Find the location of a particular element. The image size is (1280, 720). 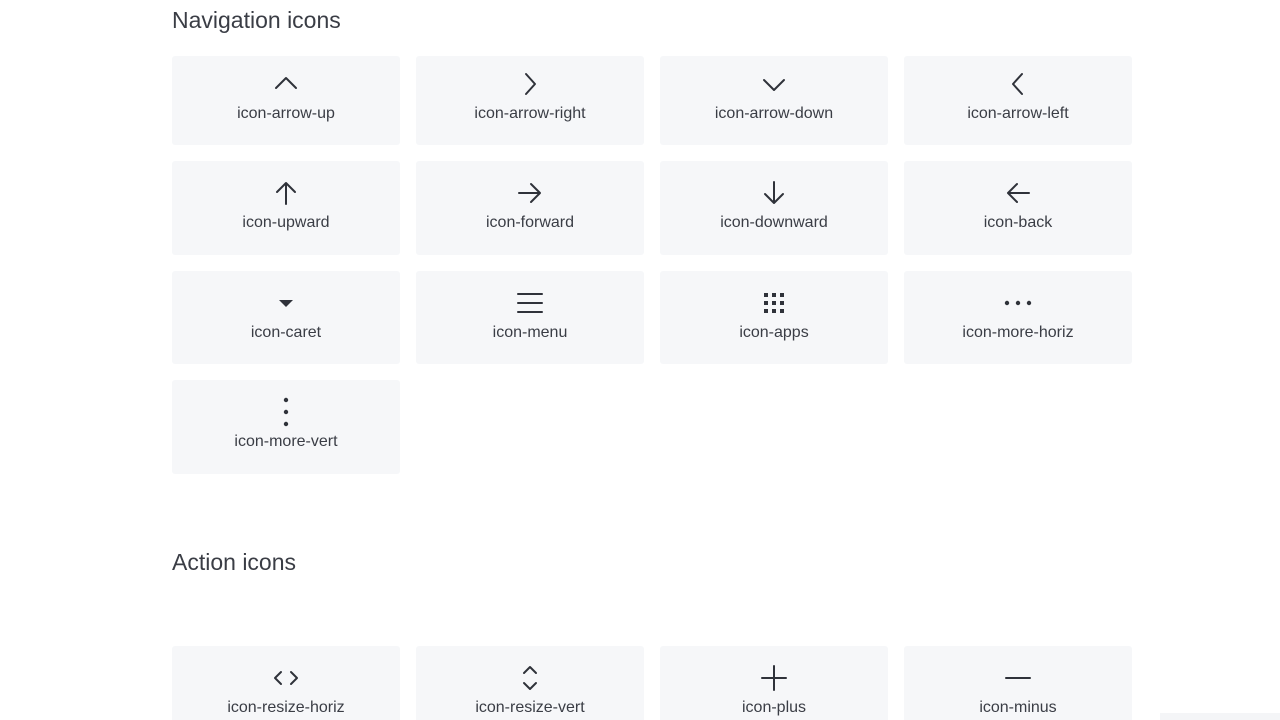

more-horizontal-icon is located at coordinates (1018, 303).